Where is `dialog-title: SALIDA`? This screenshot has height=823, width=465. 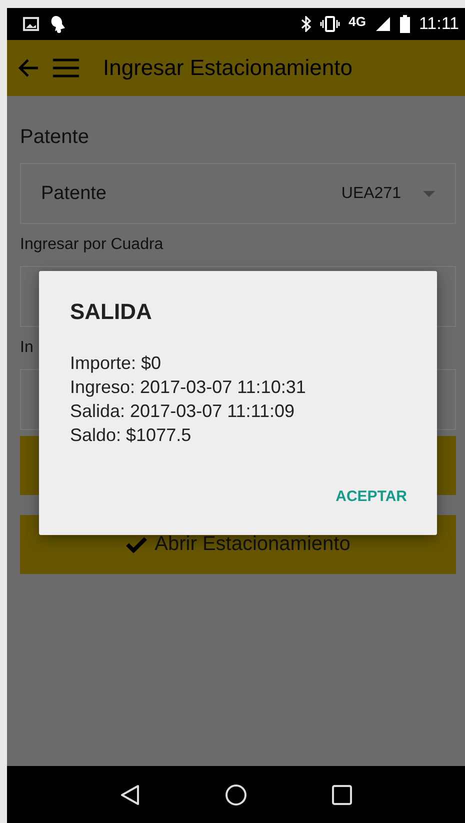 dialog-title: SALIDA is located at coordinates (111, 312).